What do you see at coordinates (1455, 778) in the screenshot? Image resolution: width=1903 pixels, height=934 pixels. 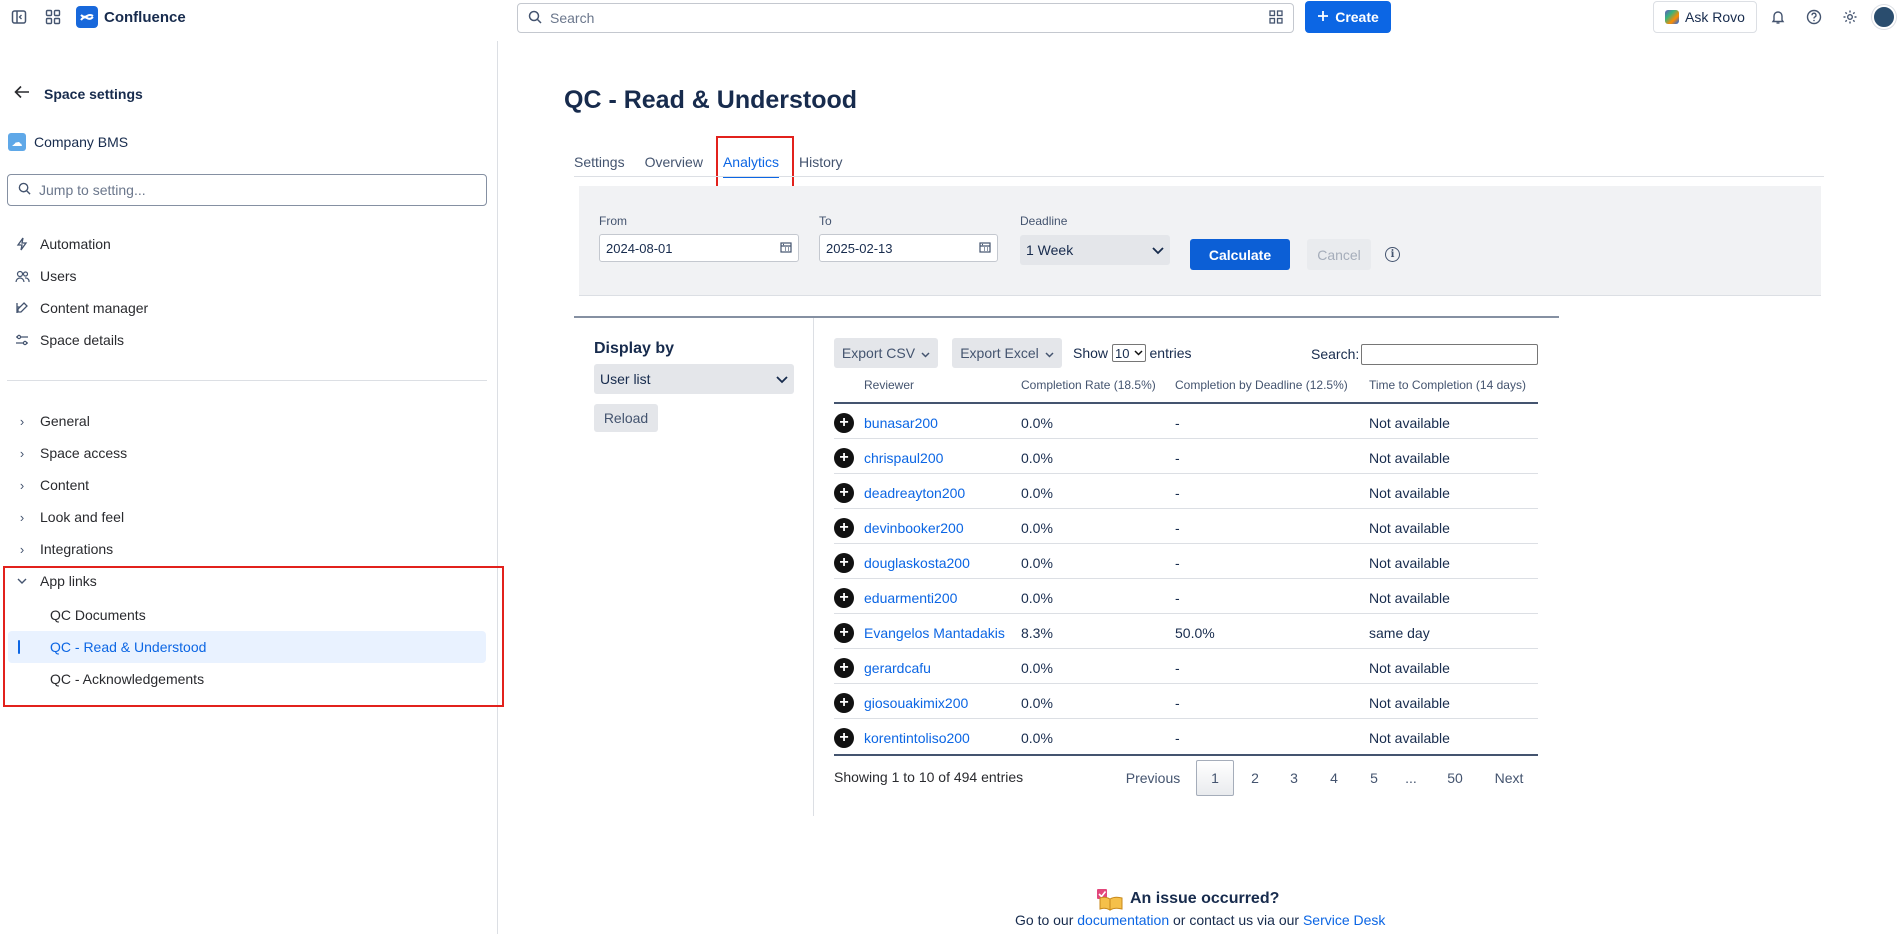 I see `pagination-page-50: 50` at bounding box center [1455, 778].